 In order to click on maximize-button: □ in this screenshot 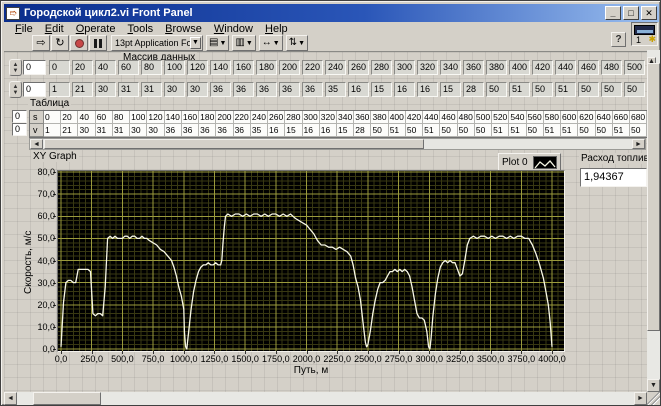, I will do `click(631, 13)`.